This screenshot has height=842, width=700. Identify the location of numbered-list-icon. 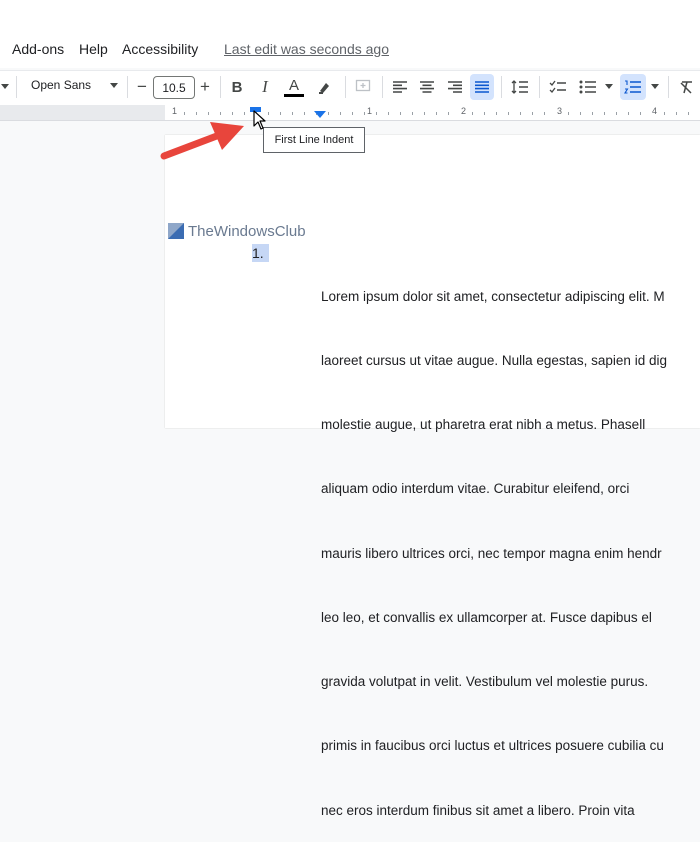
(632, 87).